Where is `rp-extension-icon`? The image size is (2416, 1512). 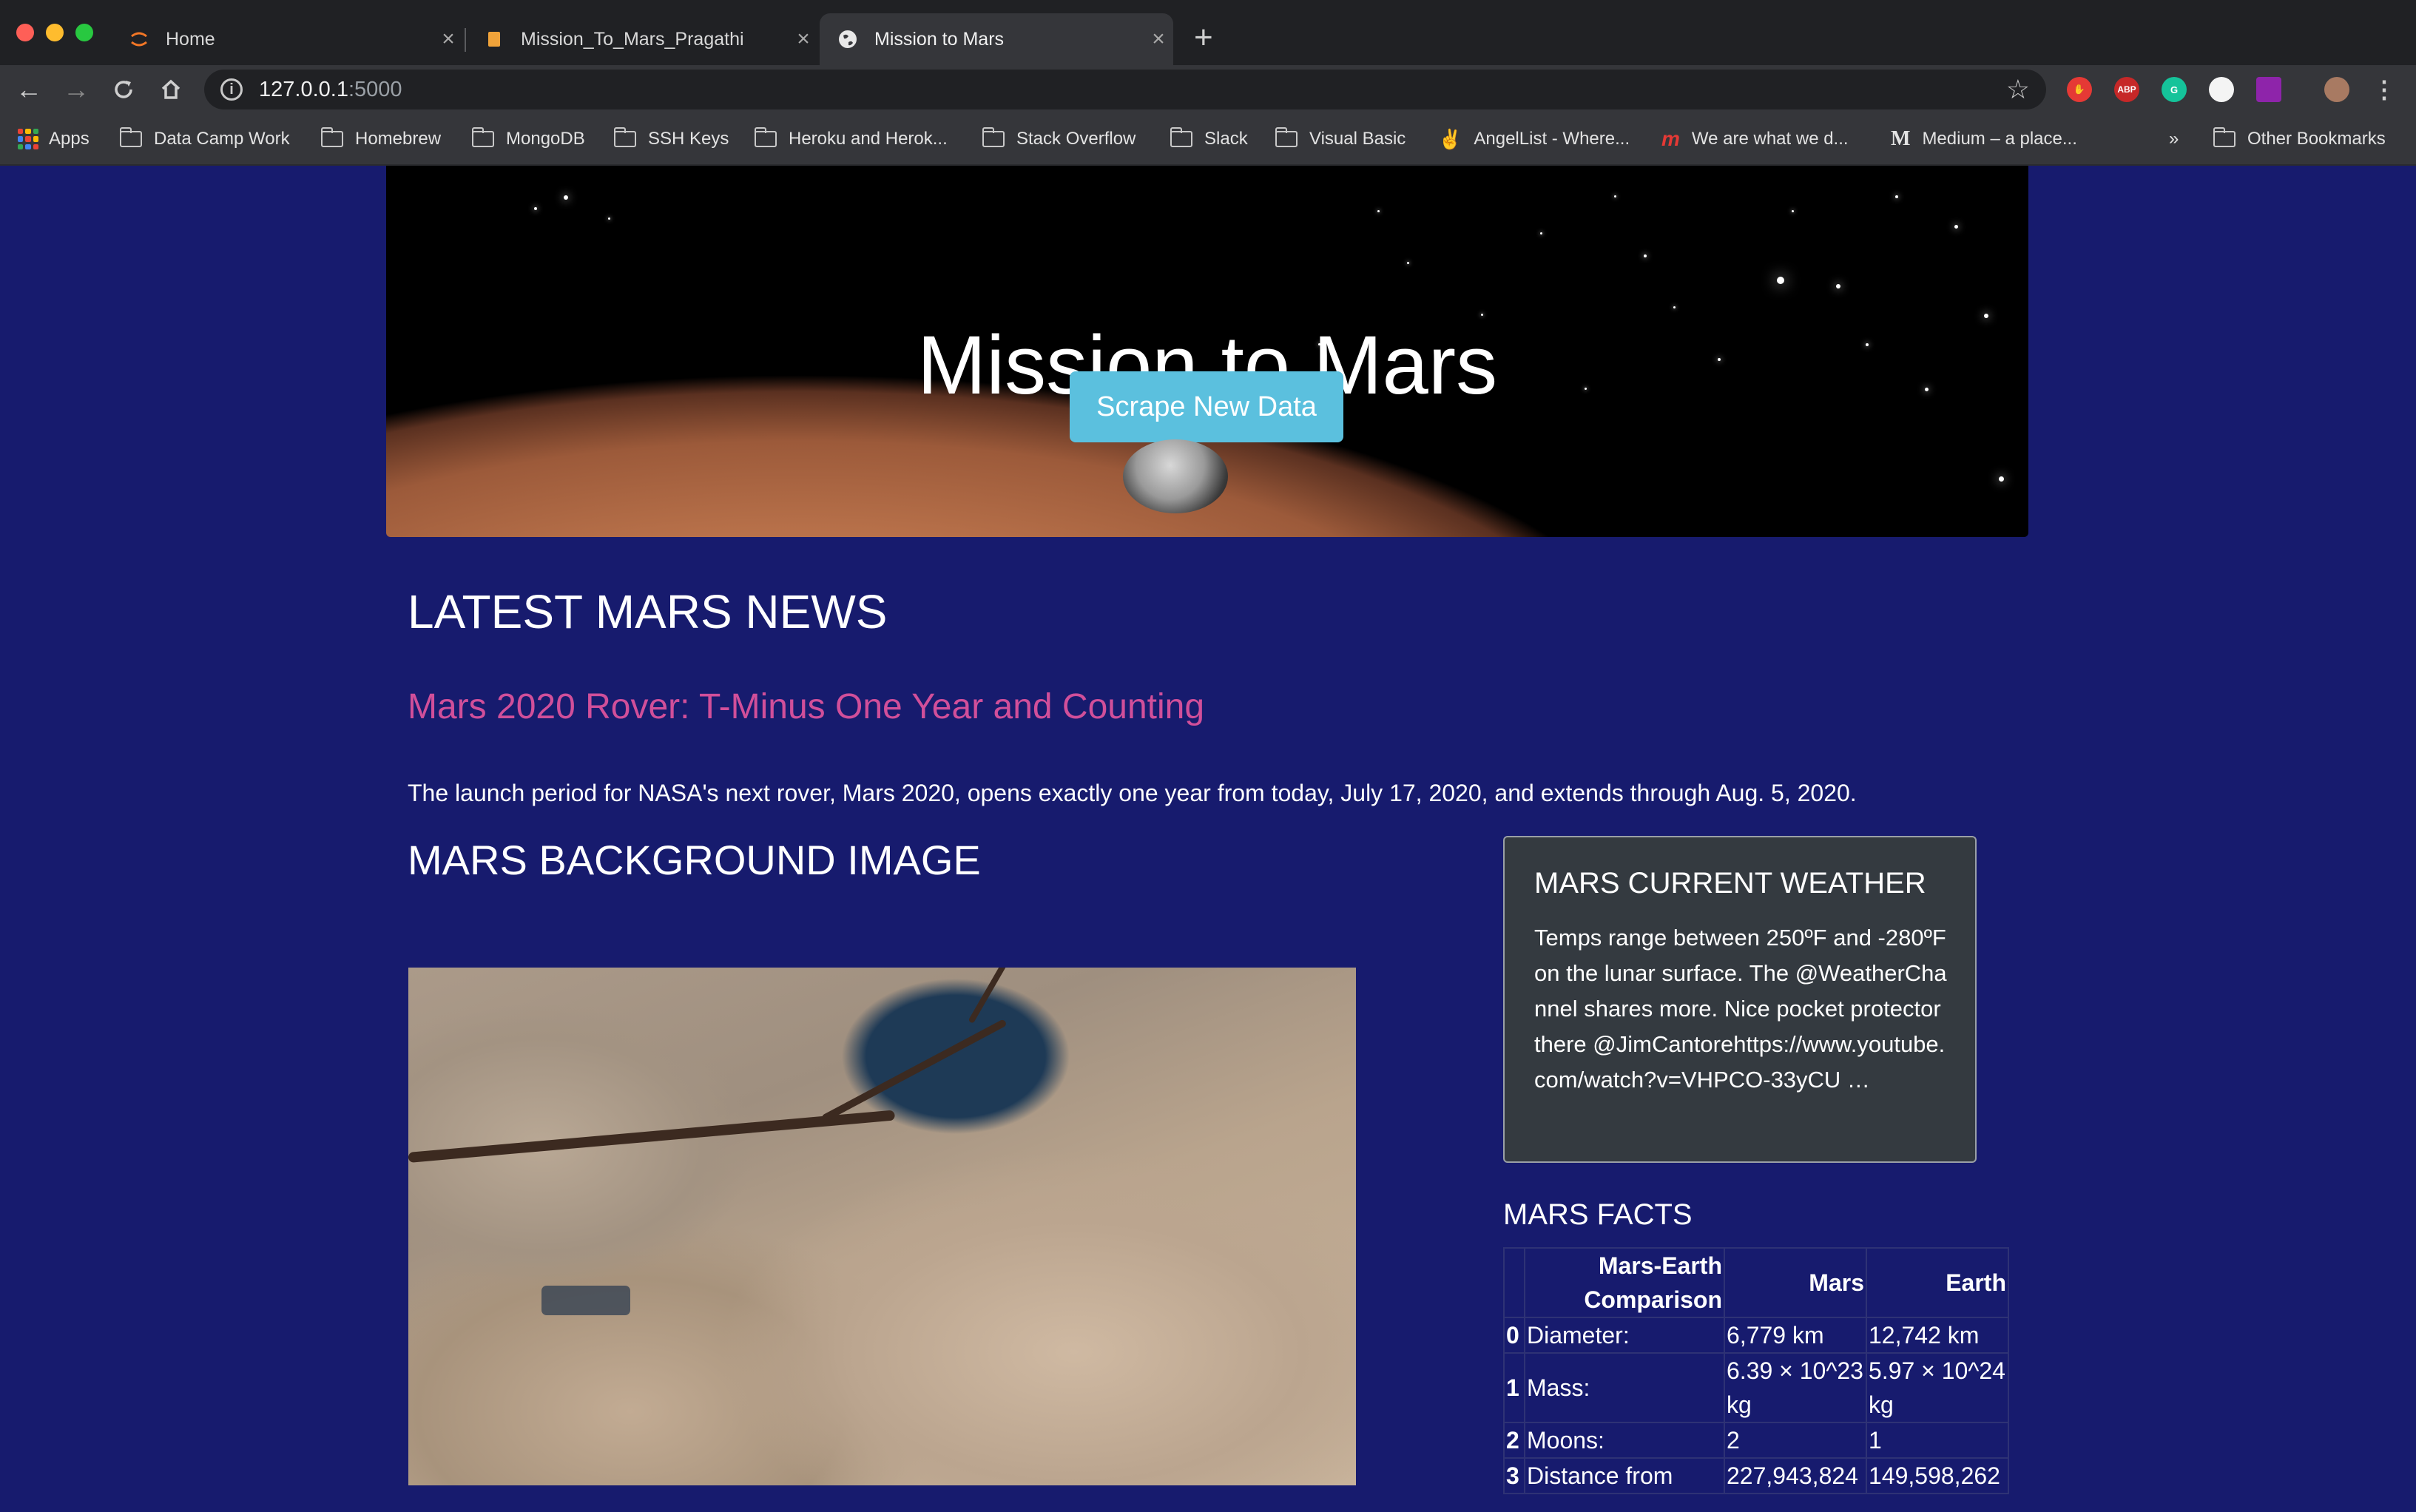
rp-extension-icon is located at coordinates (2268, 89).